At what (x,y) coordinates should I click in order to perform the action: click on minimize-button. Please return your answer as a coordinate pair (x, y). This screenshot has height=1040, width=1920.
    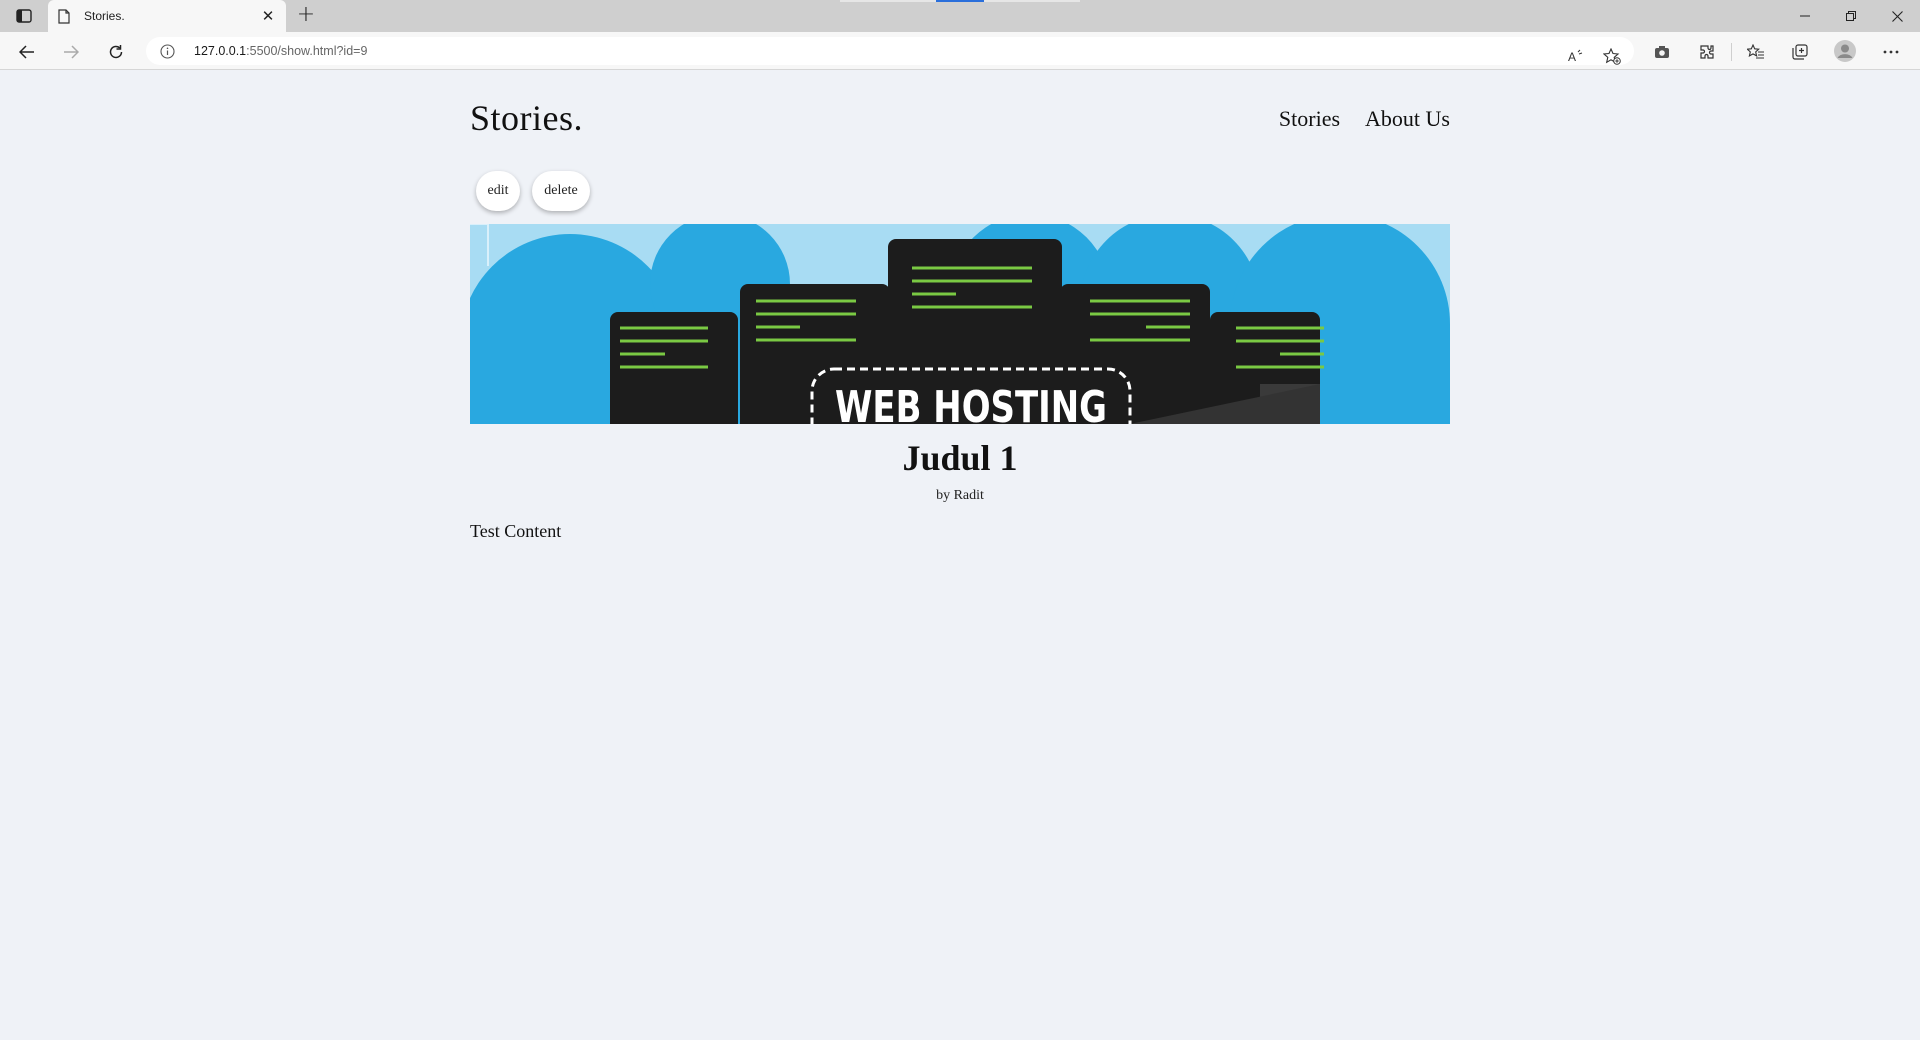
    Looking at the image, I should click on (1805, 16).